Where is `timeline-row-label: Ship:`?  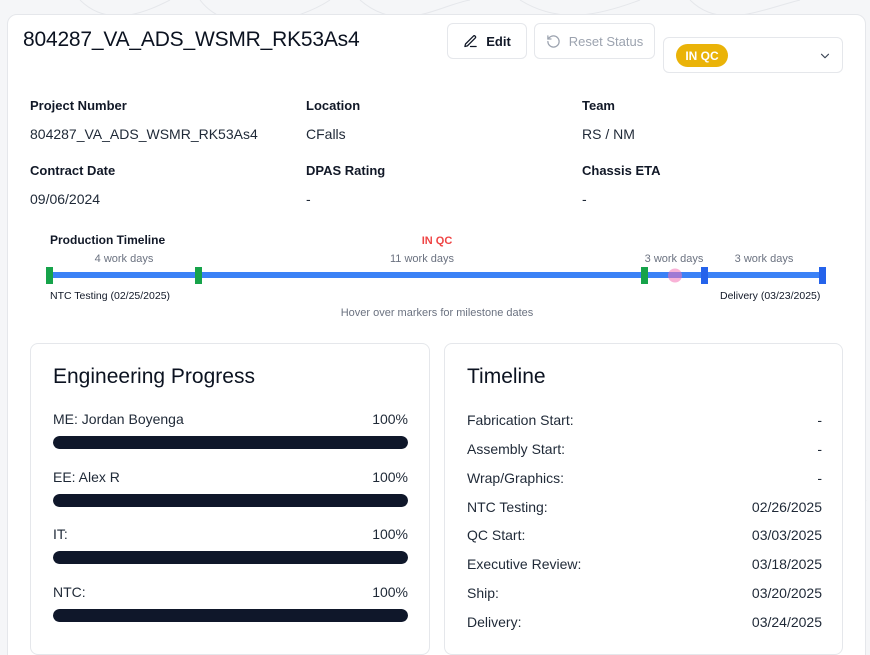
timeline-row-label: Ship: is located at coordinates (483, 593).